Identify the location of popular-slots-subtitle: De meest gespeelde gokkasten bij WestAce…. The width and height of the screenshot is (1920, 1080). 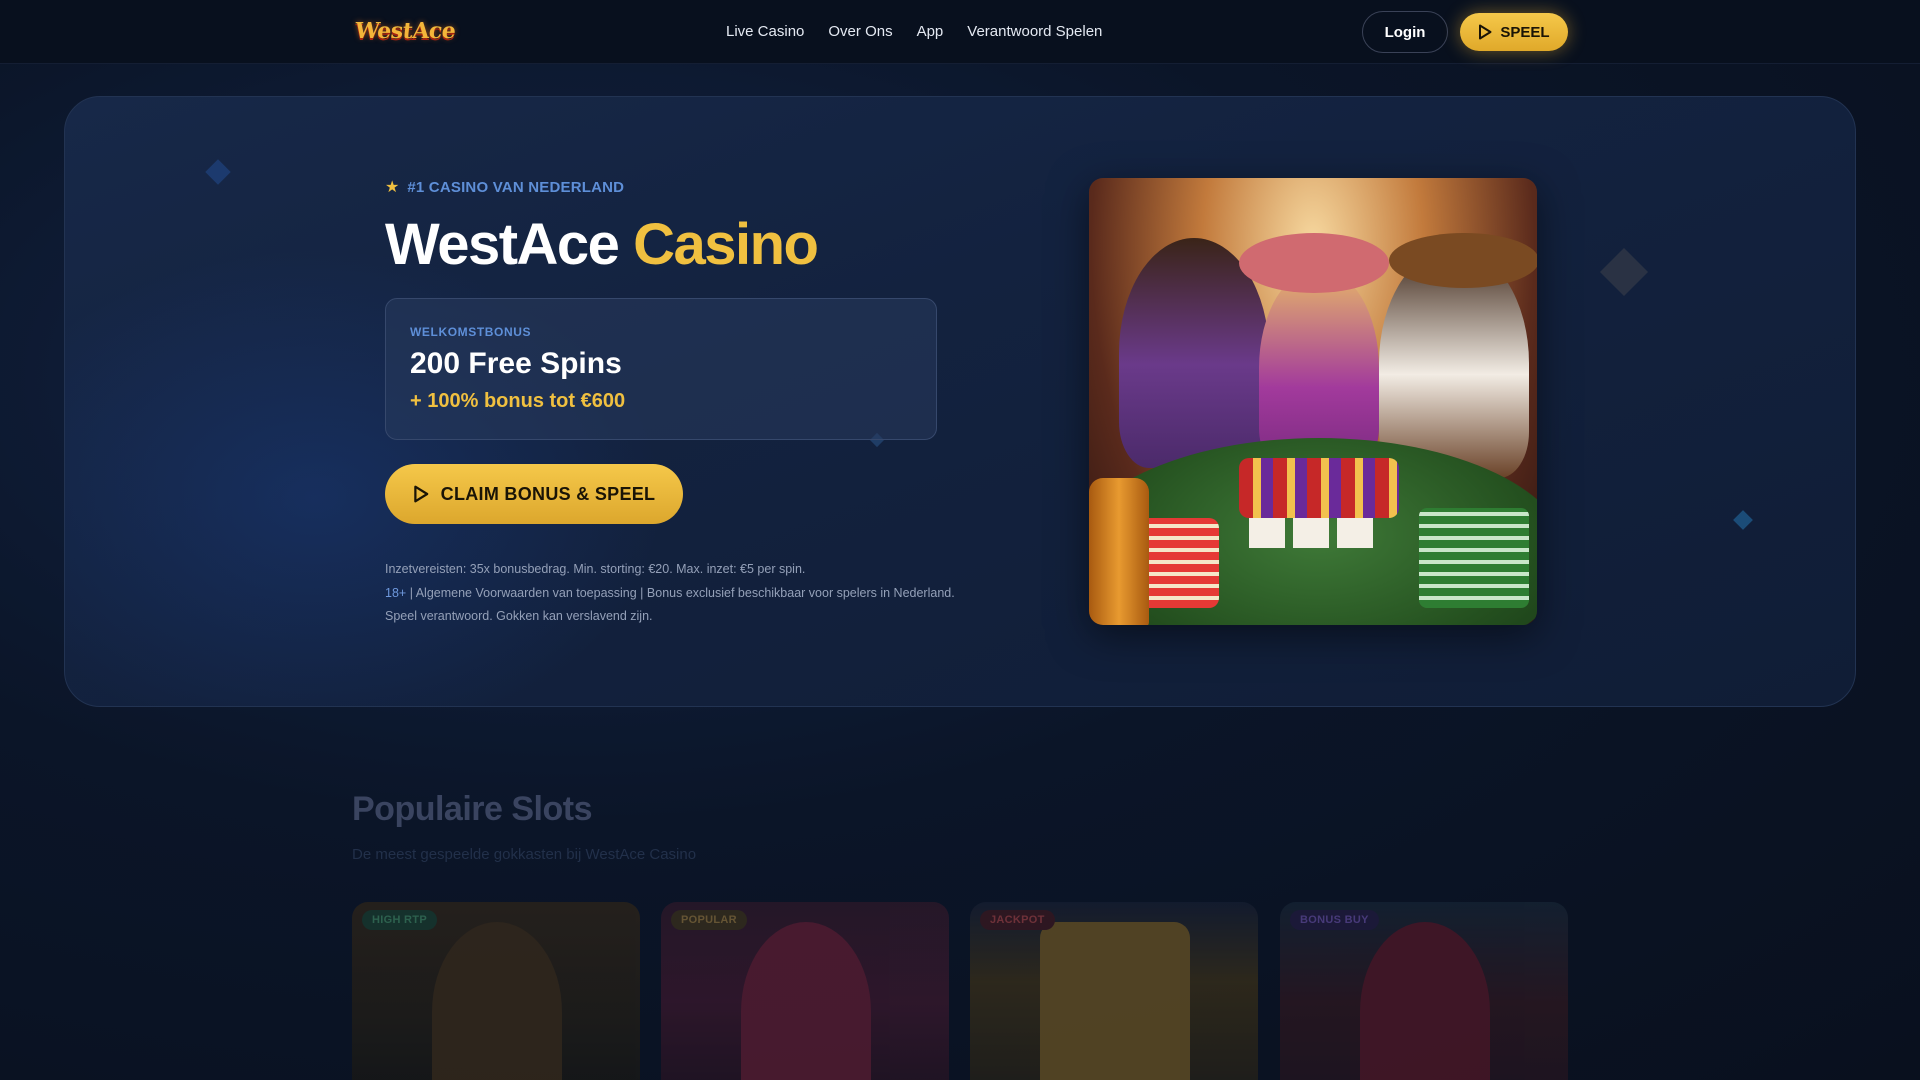
(524, 854).